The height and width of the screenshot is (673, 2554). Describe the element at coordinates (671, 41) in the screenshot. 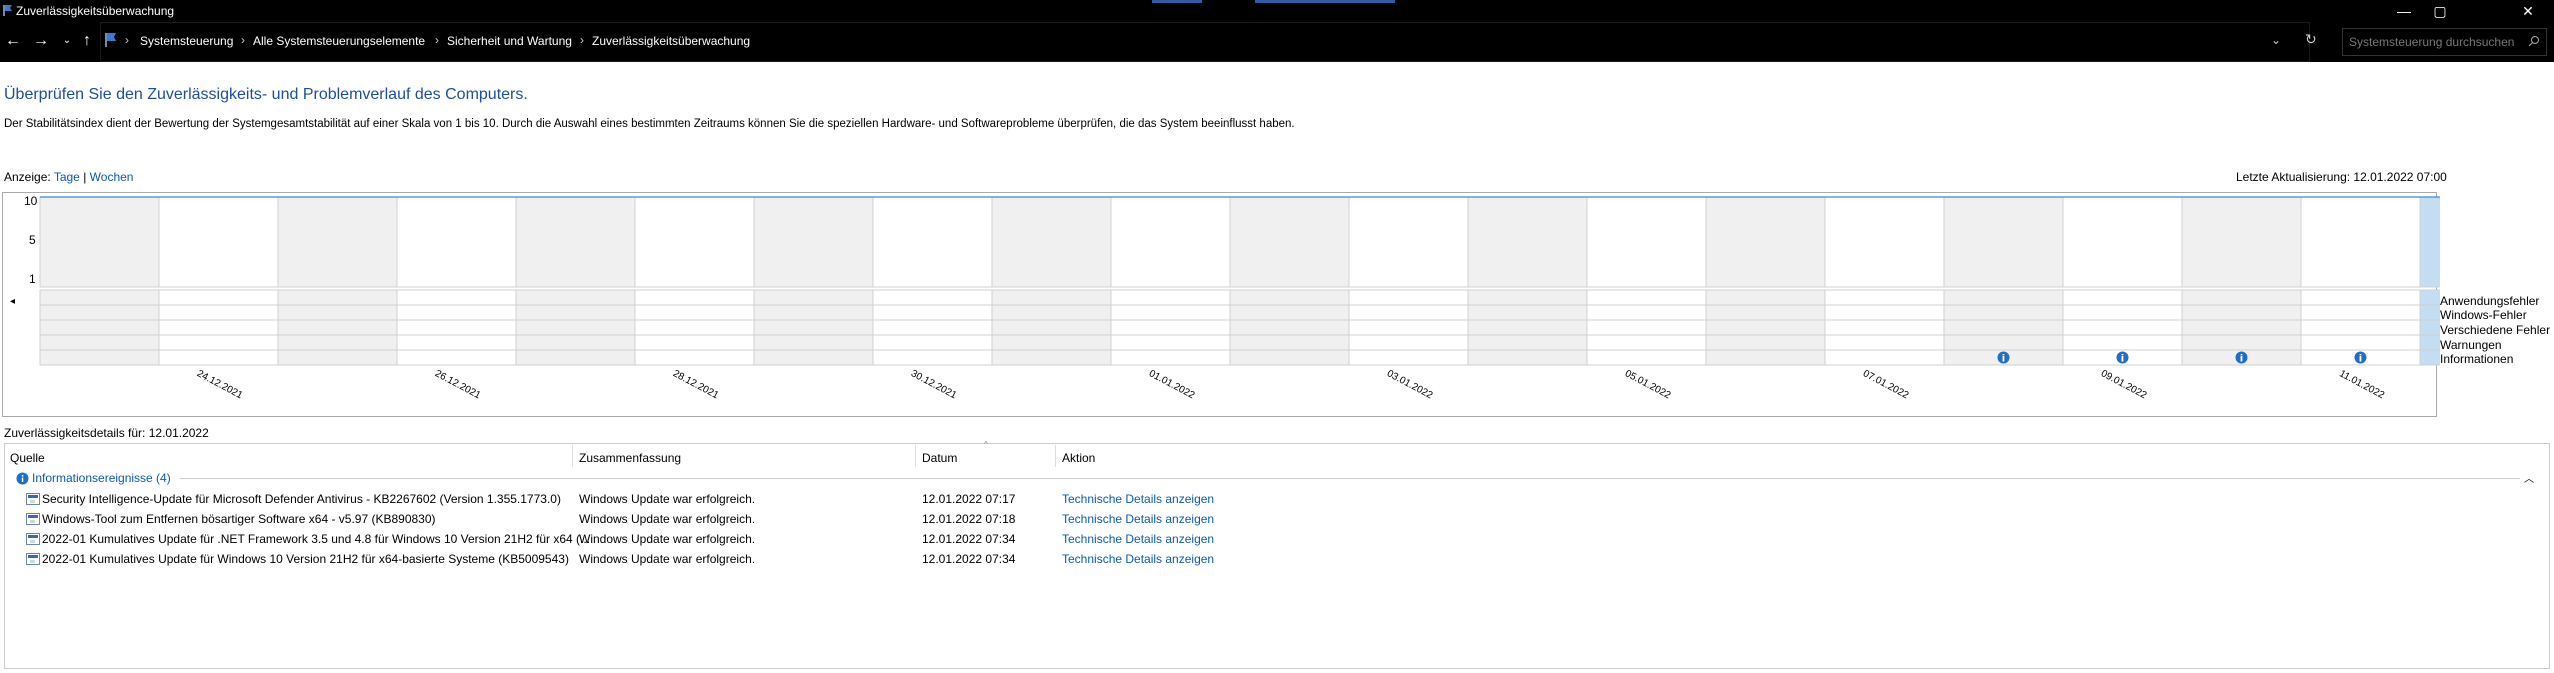

I see `breadcrumb-item: Zuverlässigkeitsüberwachung` at that location.